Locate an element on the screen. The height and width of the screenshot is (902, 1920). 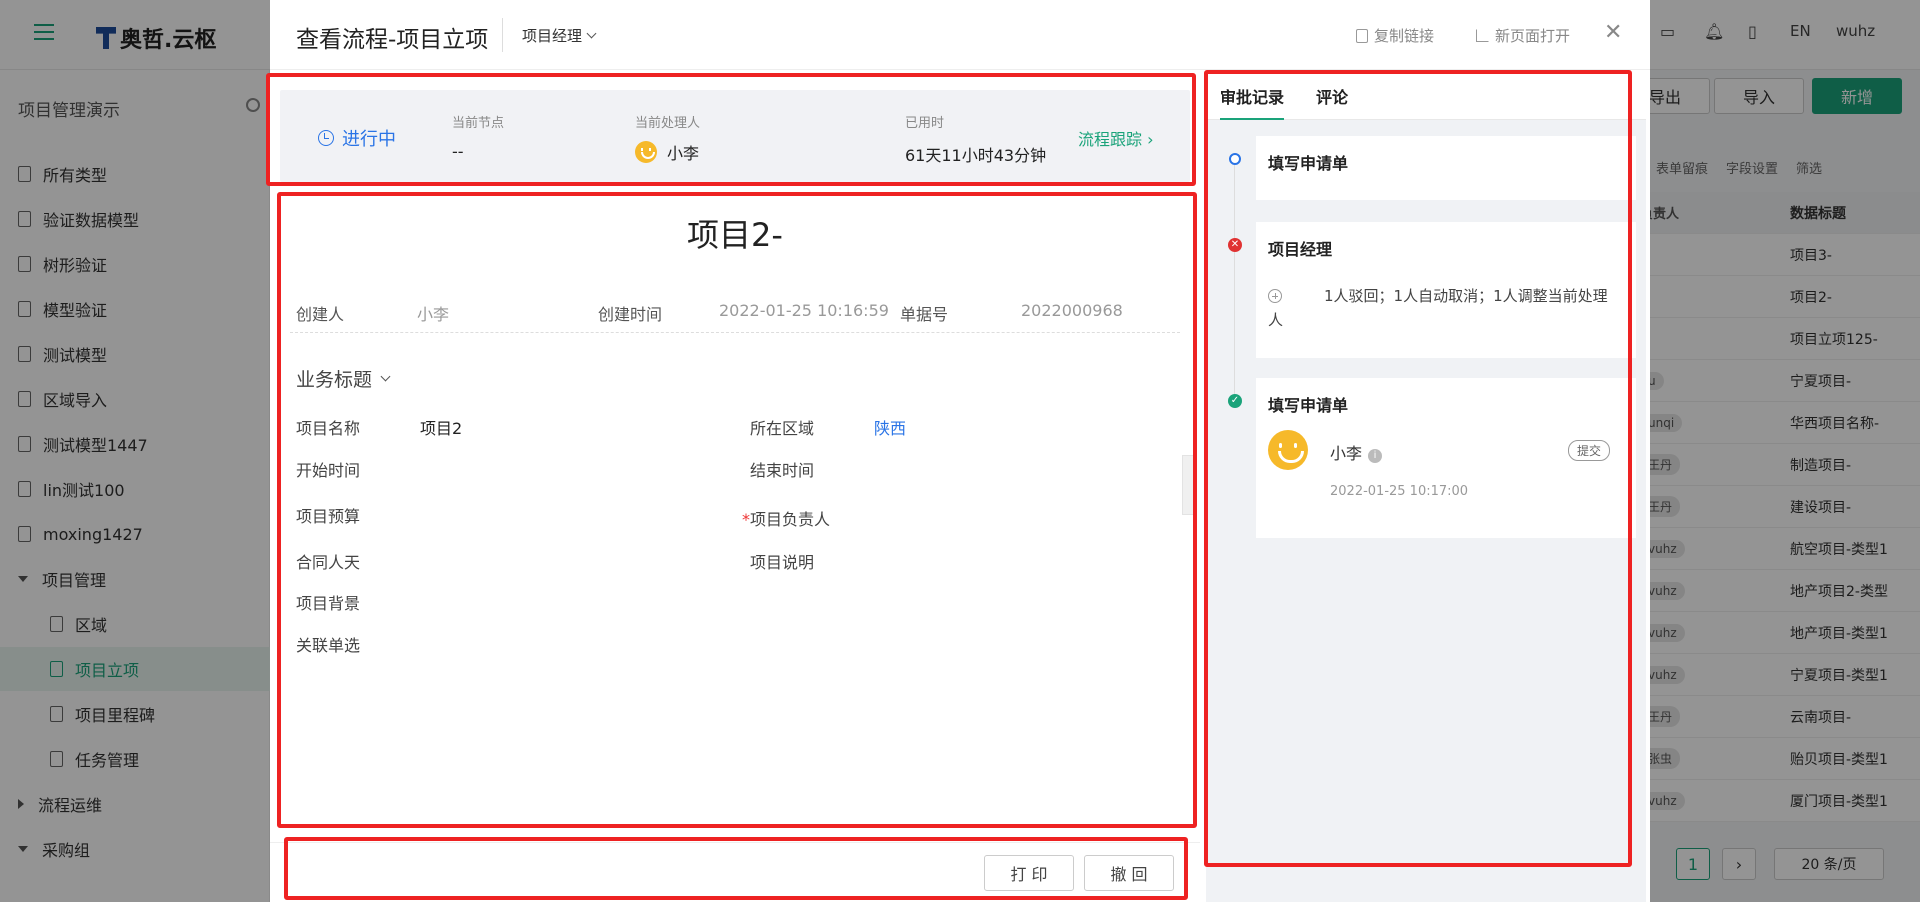
process-state: 进行中 is located at coordinates (357, 138).